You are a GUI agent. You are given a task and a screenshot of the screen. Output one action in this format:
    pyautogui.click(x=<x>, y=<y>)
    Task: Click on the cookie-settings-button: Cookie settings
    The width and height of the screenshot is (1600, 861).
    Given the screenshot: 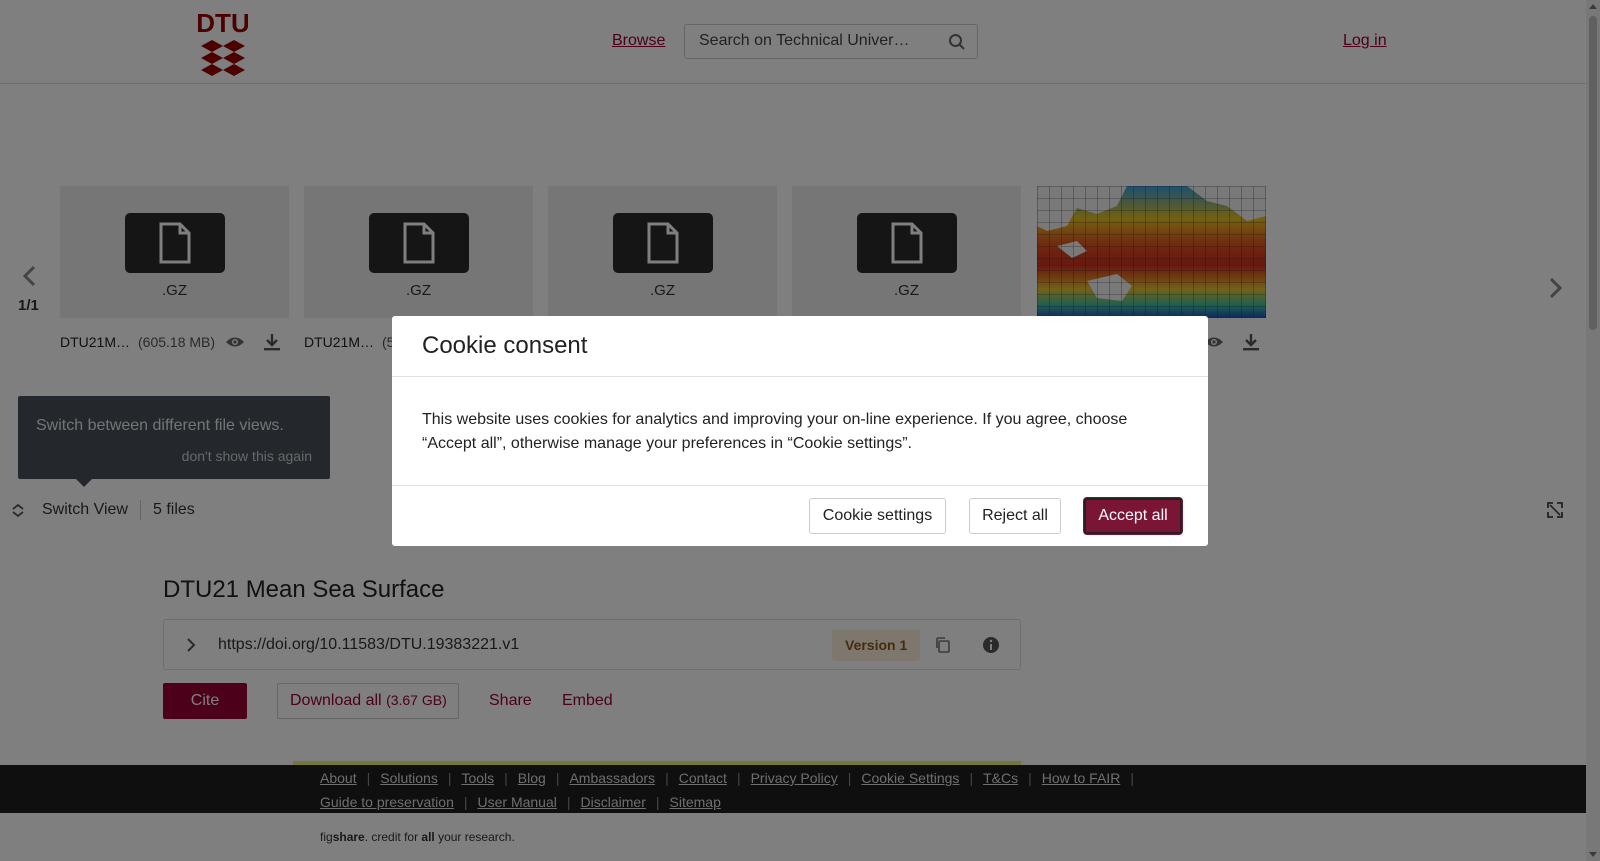 What is the action you would take?
    pyautogui.click(x=877, y=516)
    